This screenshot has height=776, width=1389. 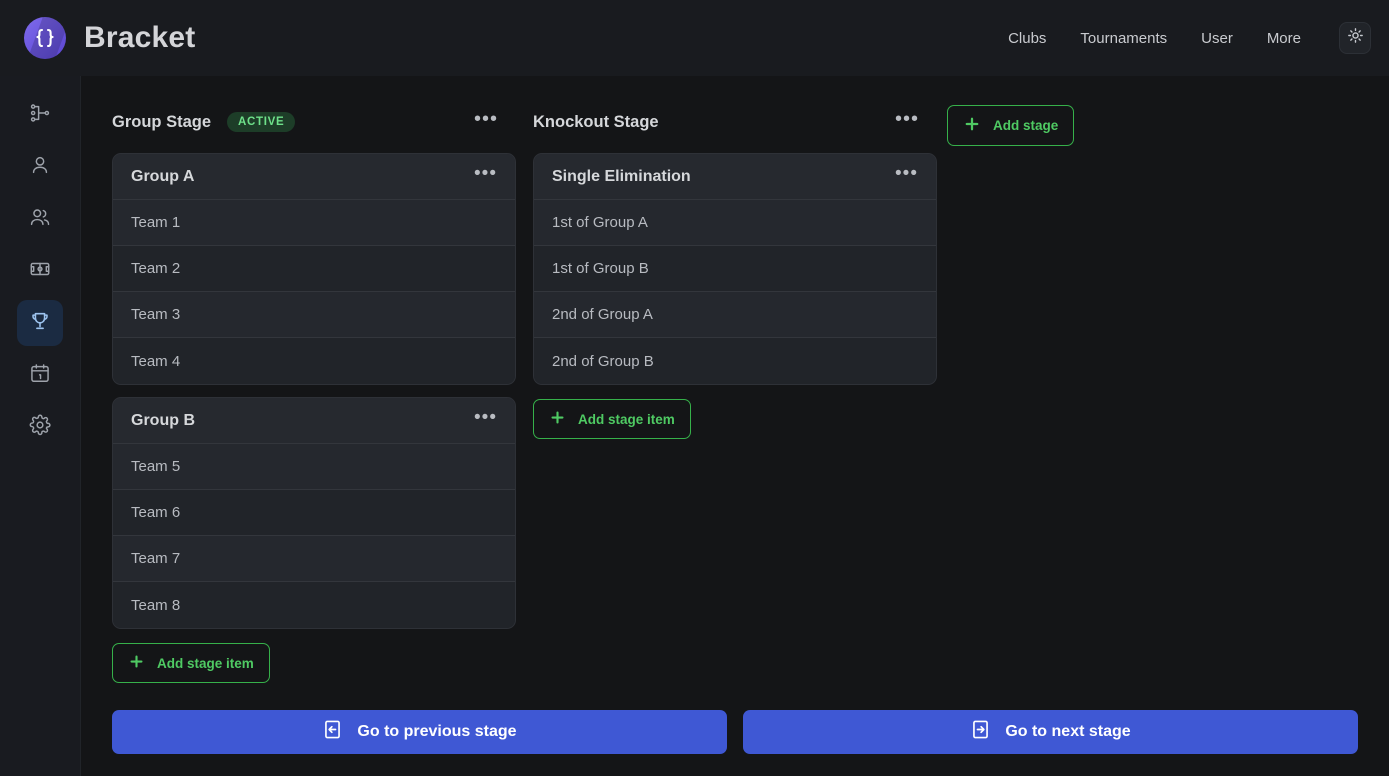 I want to click on card-title: Group B, so click(x=163, y=420).